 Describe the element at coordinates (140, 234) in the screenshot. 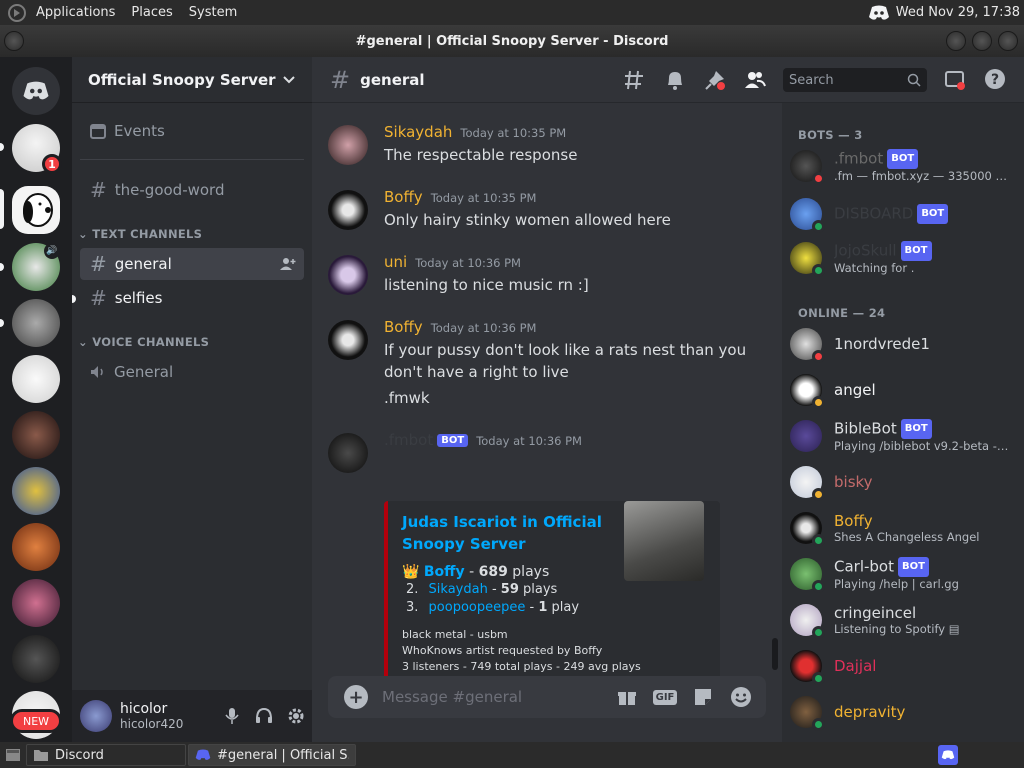

I see `text-category: ⌄ TEXT CHANNELS` at that location.